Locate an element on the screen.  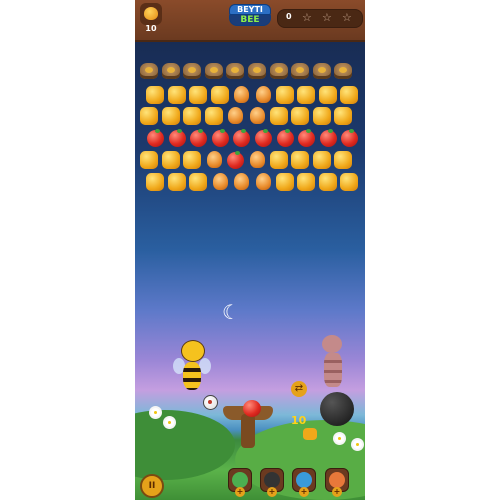
score-panel: 0 ☆ ☆ ☆ is located at coordinates (320, 18).